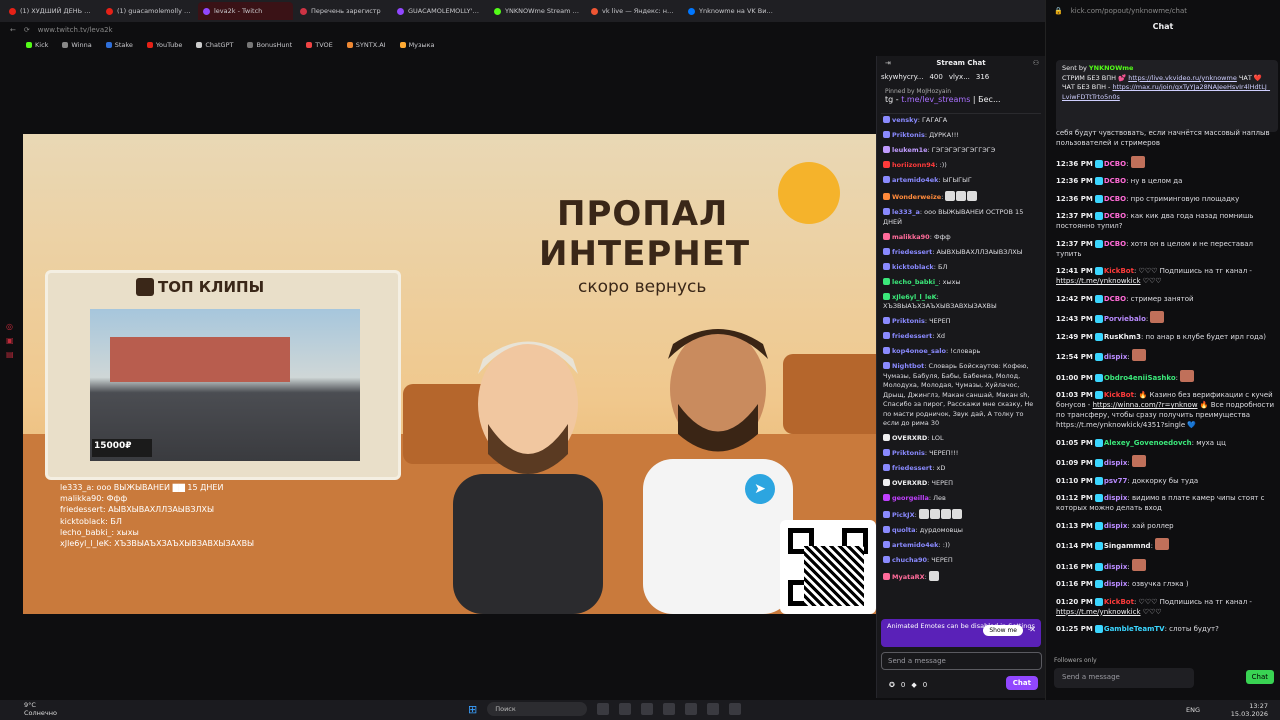  What do you see at coordinates (916, 197) in the screenshot?
I see `chat-username: Wonderweize` at bounding box center [916, 197].